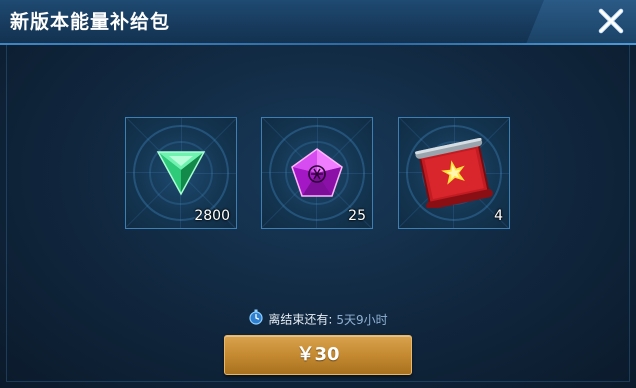 This screenshot has width=636, height=388. I want to click on red-scroll-icon, so click(454, 175).